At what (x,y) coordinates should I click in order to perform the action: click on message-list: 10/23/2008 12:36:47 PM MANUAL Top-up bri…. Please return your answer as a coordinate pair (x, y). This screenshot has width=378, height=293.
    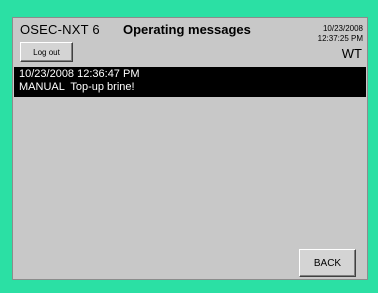
    Looking at the image, I should click on (190, 82).